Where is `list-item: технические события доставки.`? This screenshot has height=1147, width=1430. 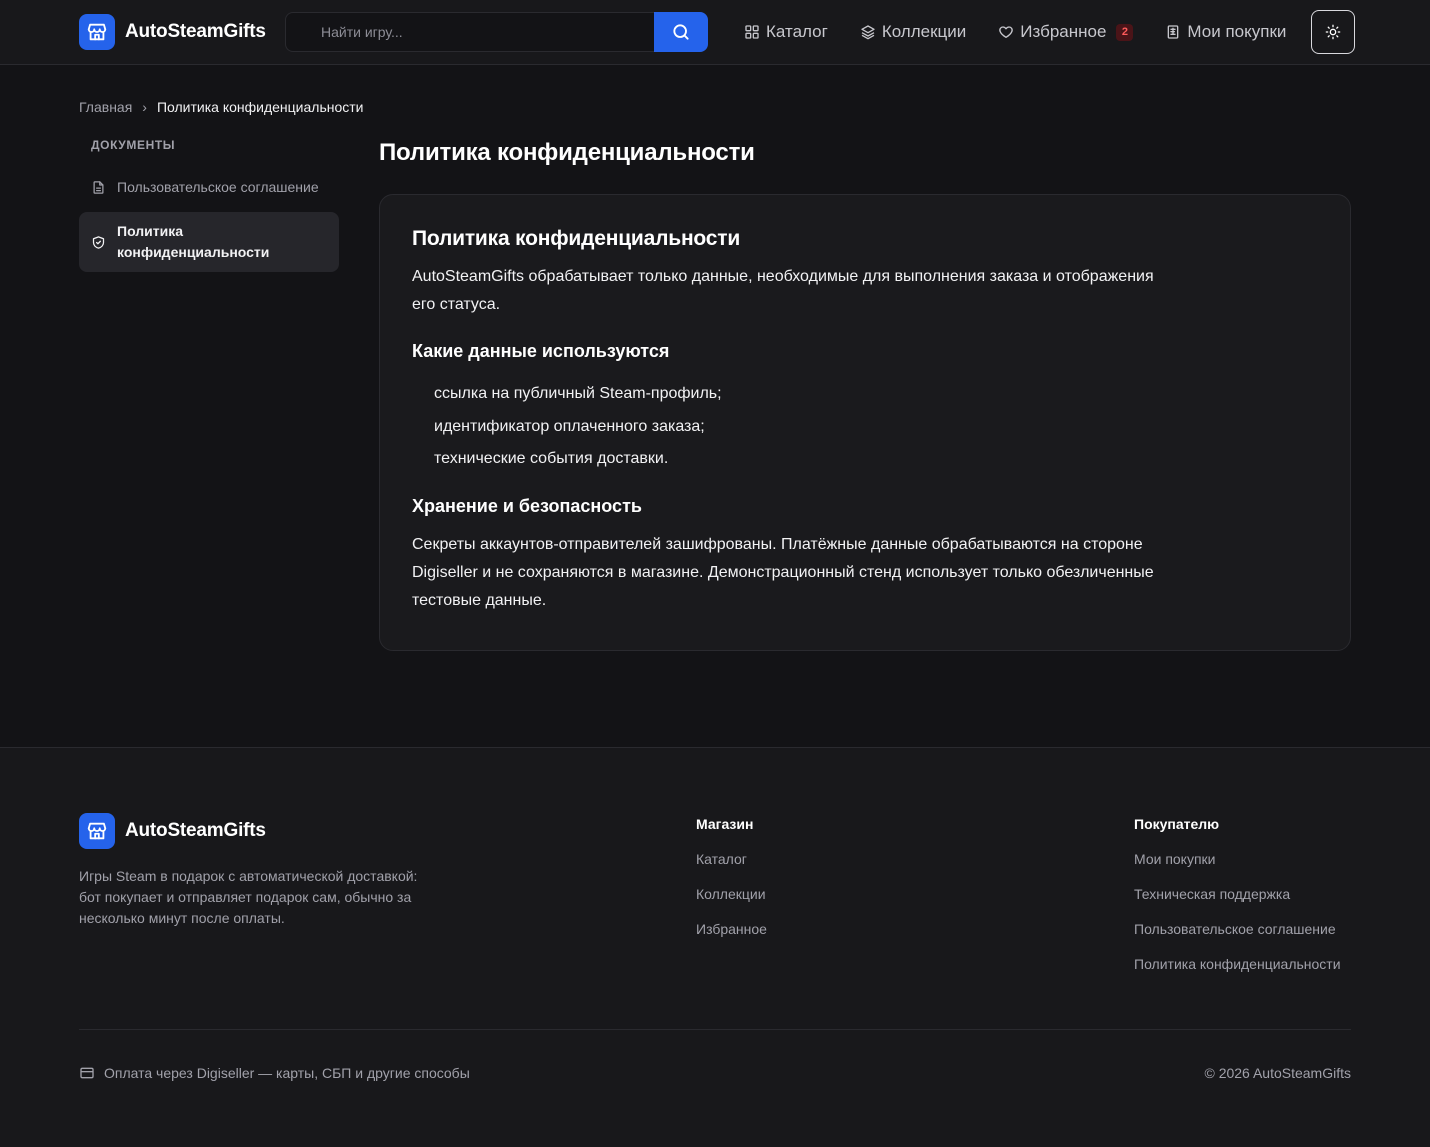 list-item: технические события доставки. is located at coordinates (551, 458).